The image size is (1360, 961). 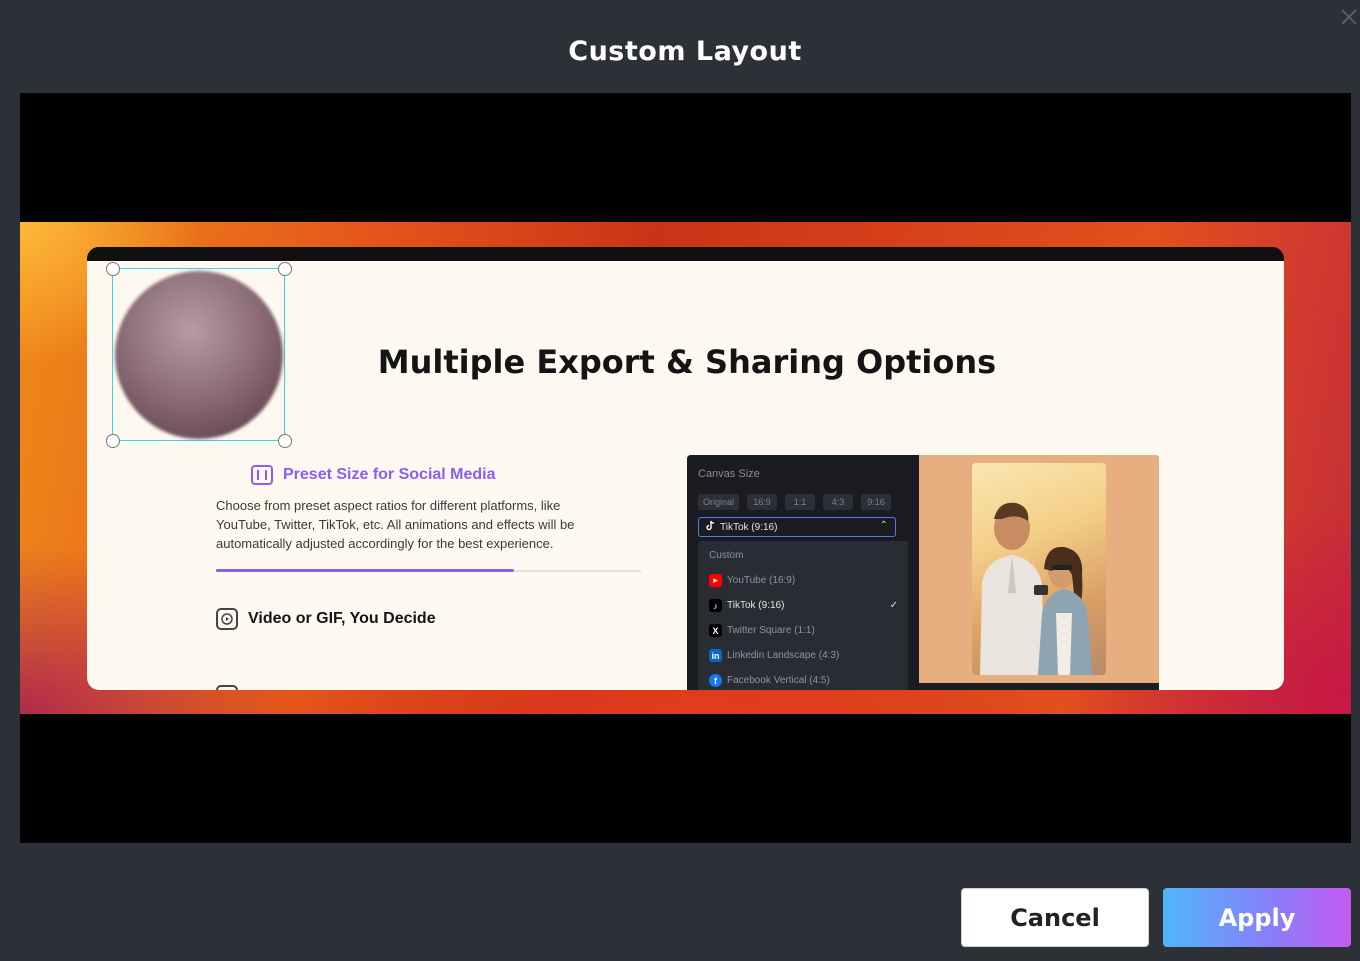 What do you see at coordinates (262, 475) in the screenshot?
I see `aspect-ratio-icon` at bounding box center [262, 475].